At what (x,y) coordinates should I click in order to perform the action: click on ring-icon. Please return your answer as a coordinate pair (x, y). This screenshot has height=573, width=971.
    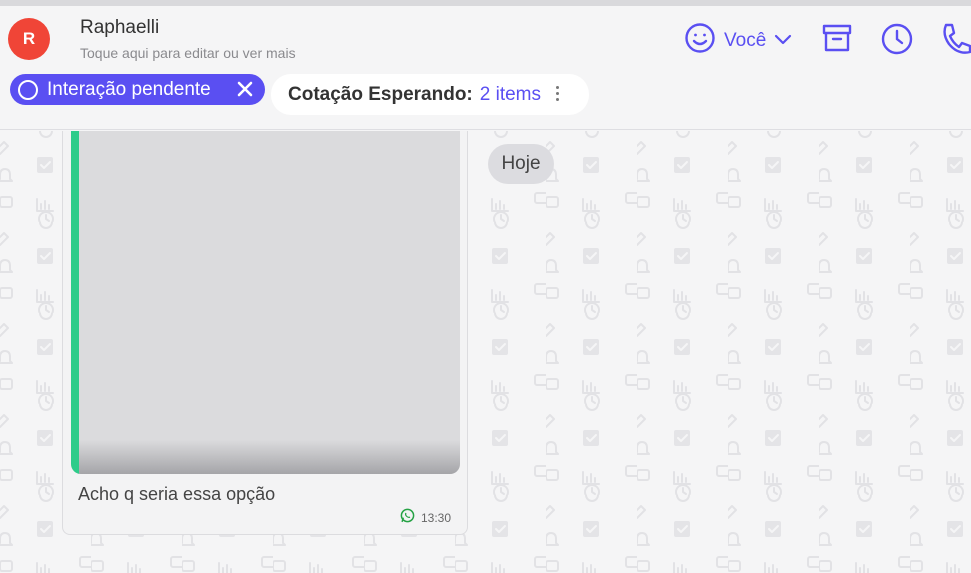
    Looking at the image, I should click on (28, 89).